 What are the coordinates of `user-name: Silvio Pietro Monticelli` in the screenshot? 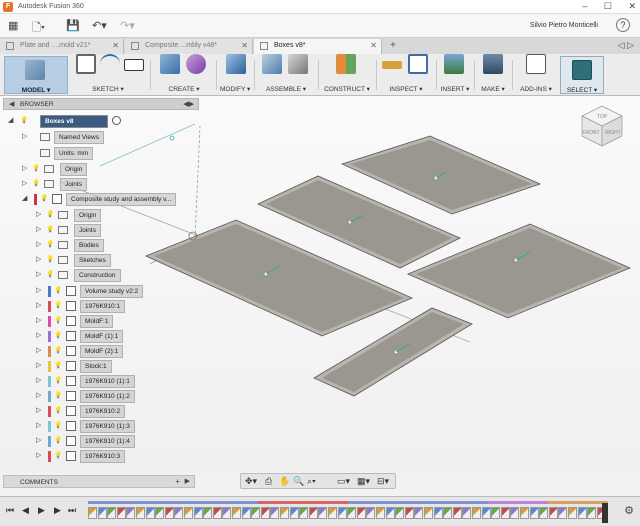 It's located at (564, 25).